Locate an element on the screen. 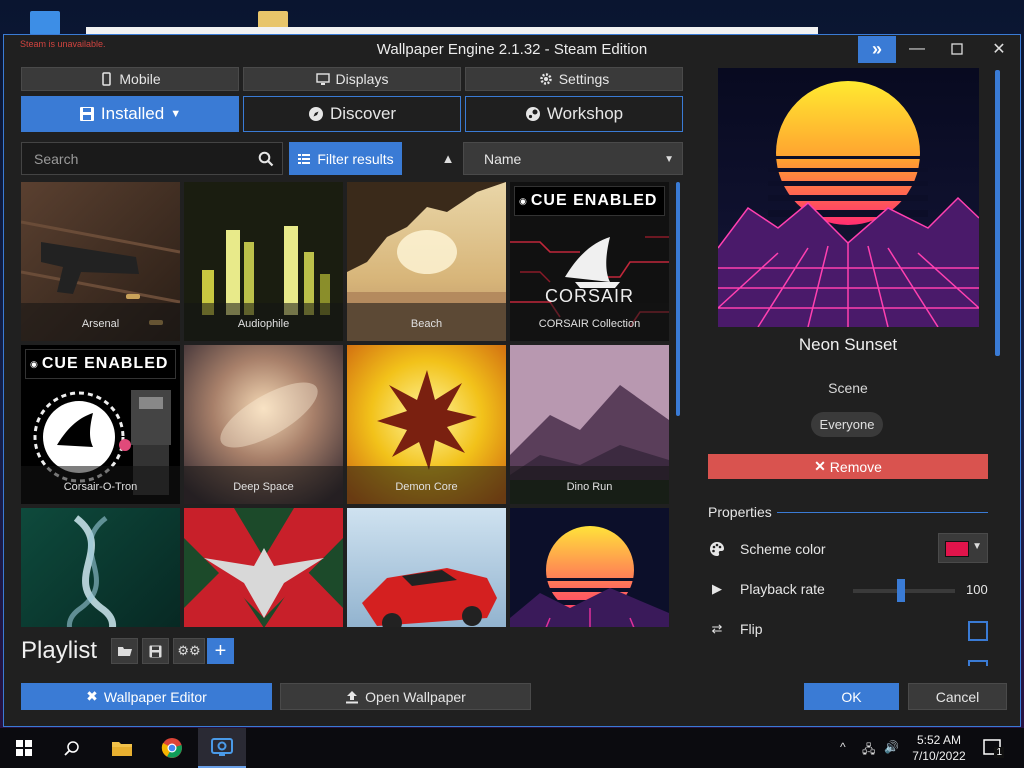 This screenshot has height=768, width=1024. file-explorer-button is located at coordinates (122, 748).